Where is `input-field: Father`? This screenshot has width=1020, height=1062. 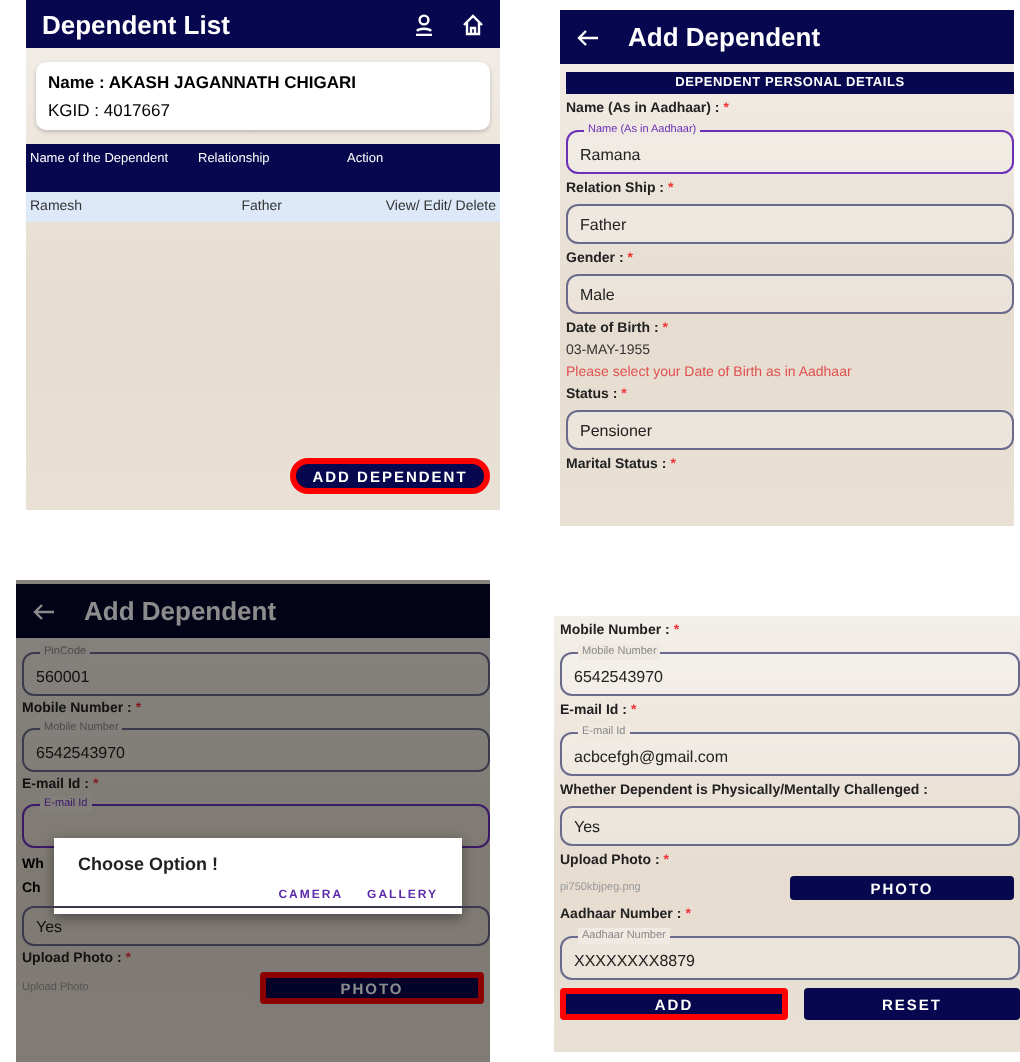 input-field: Father is located at coordinates (790, 224).